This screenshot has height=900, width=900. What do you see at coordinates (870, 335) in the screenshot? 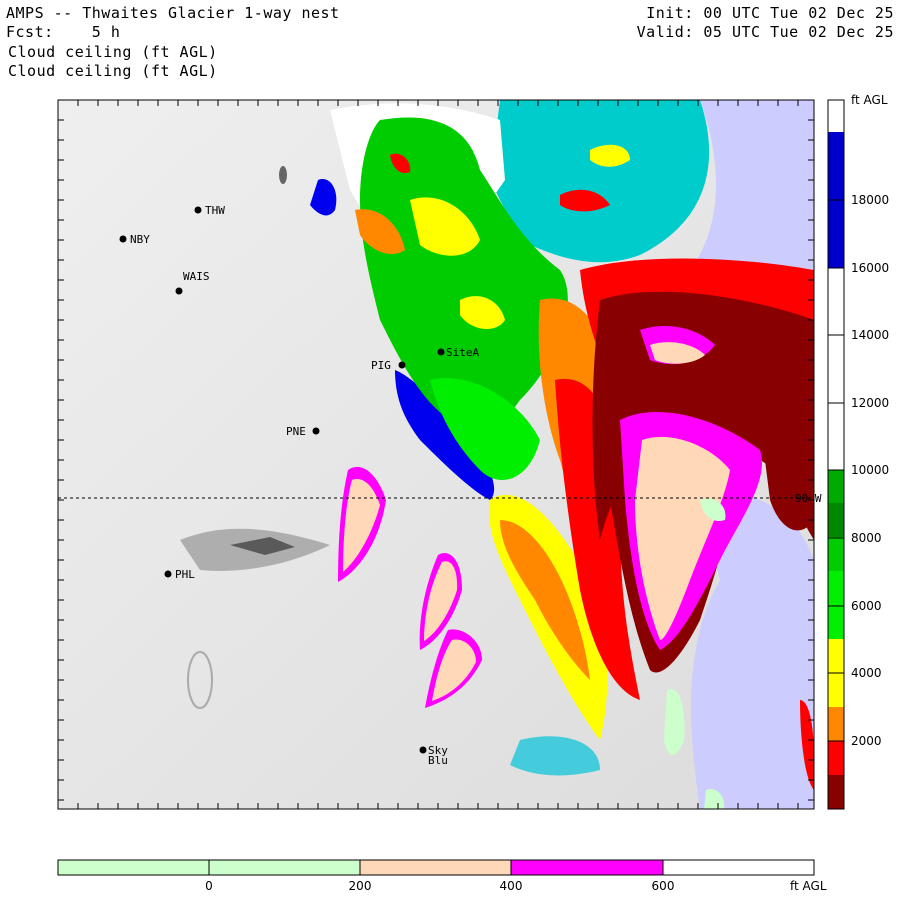
I see `colorbar-right-tick: 14000` at bounding box center [870, 335].